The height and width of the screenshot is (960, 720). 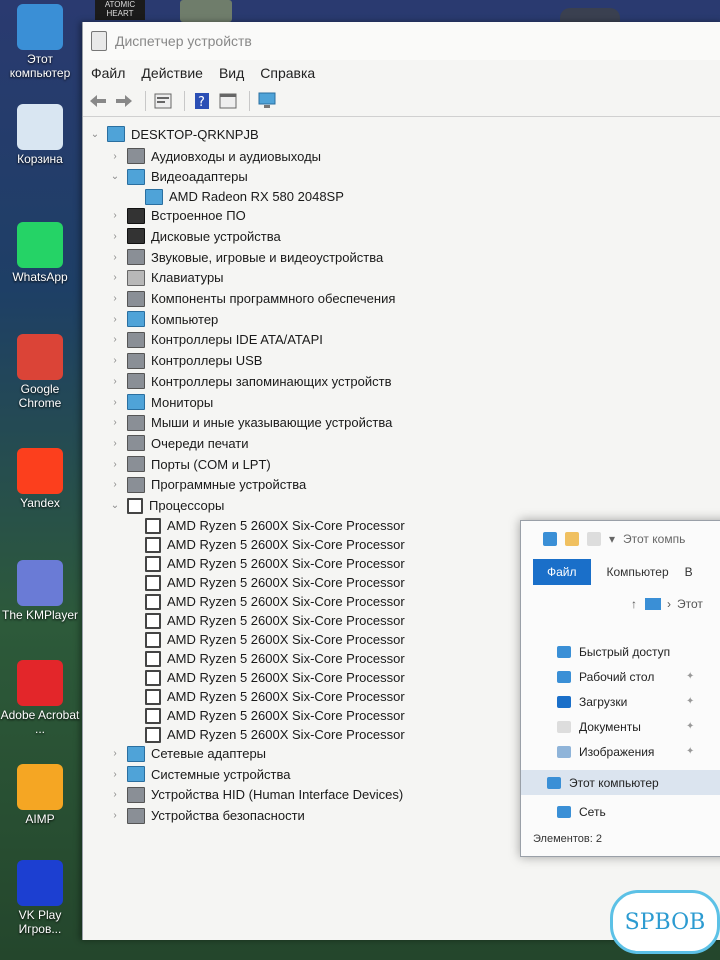 What do you see at coordinates (40, 591) in the screenshot?
I see `desktop-icon-kmplayer: The KMPlayer` at bounding box center [40, 591].